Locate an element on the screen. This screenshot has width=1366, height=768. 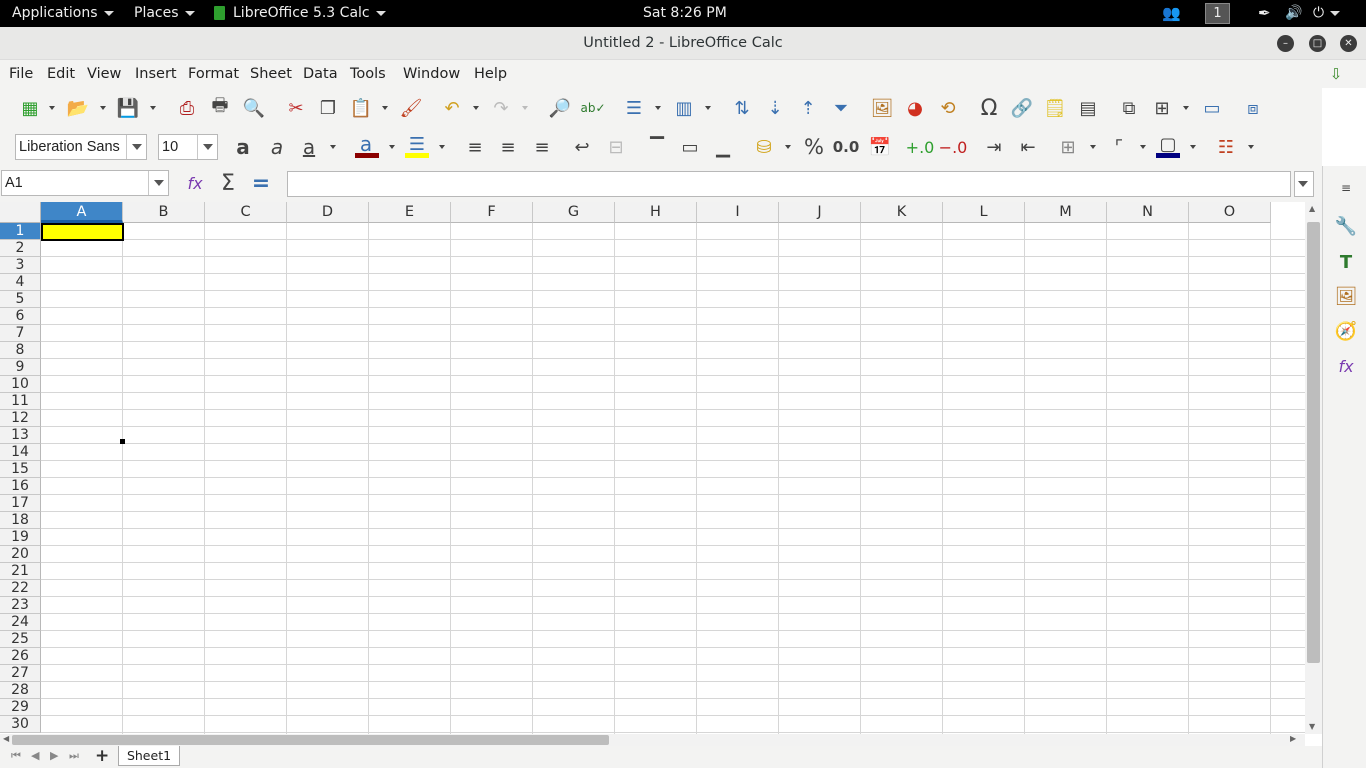
scroll-left-icon: ◀ is located at coordinates (6, 738).